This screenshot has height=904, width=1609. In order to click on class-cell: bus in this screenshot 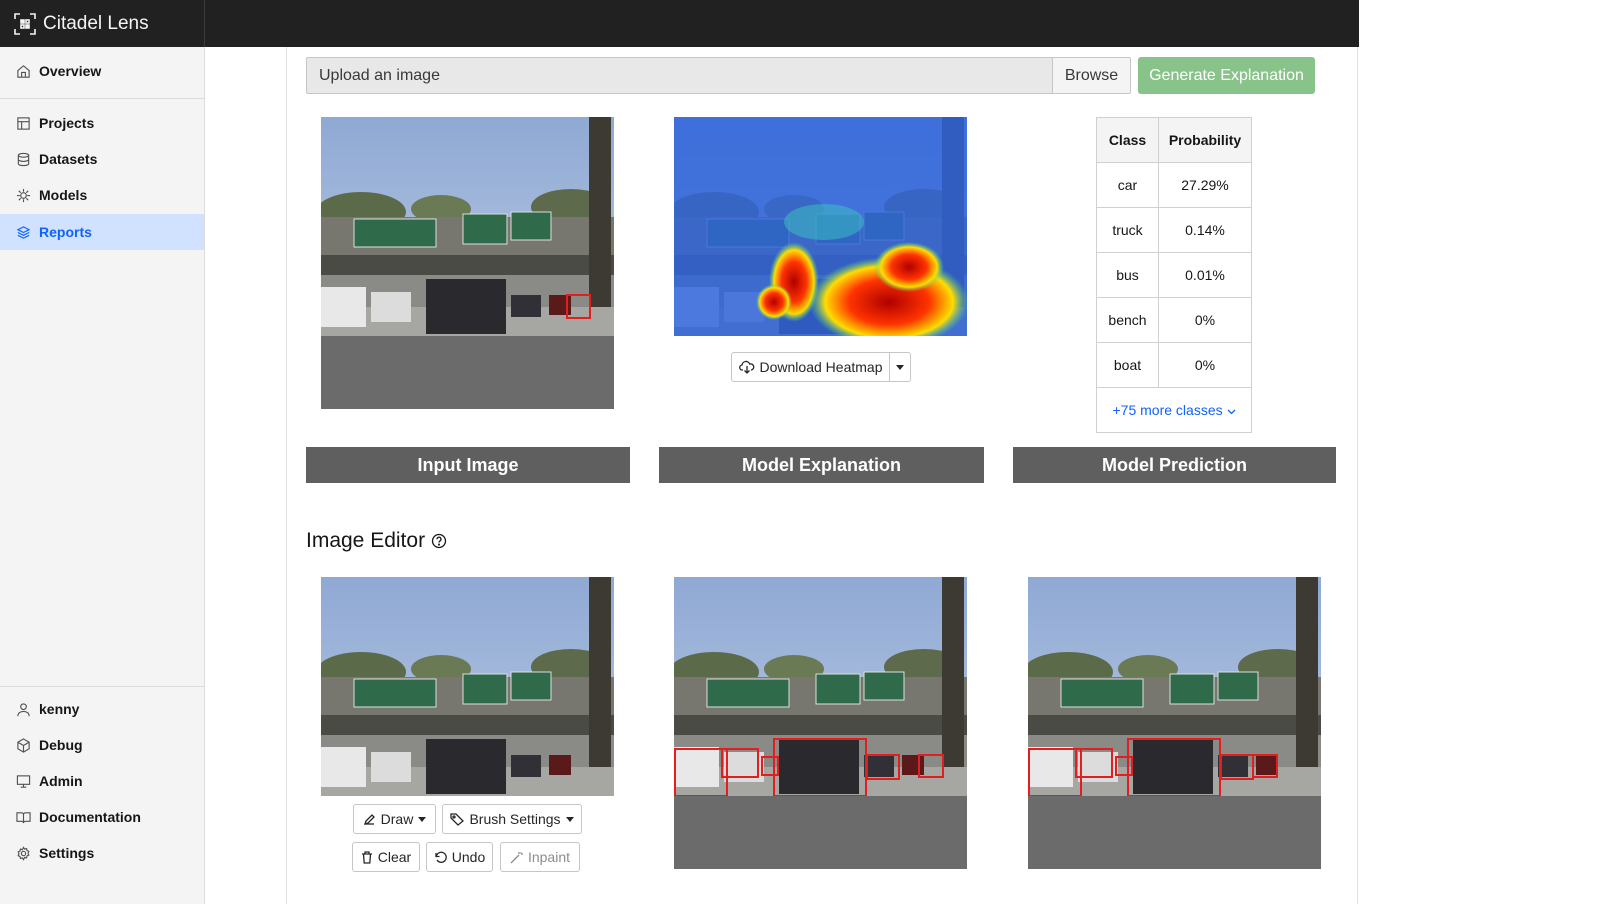, I will do `click(1127, 275)`.